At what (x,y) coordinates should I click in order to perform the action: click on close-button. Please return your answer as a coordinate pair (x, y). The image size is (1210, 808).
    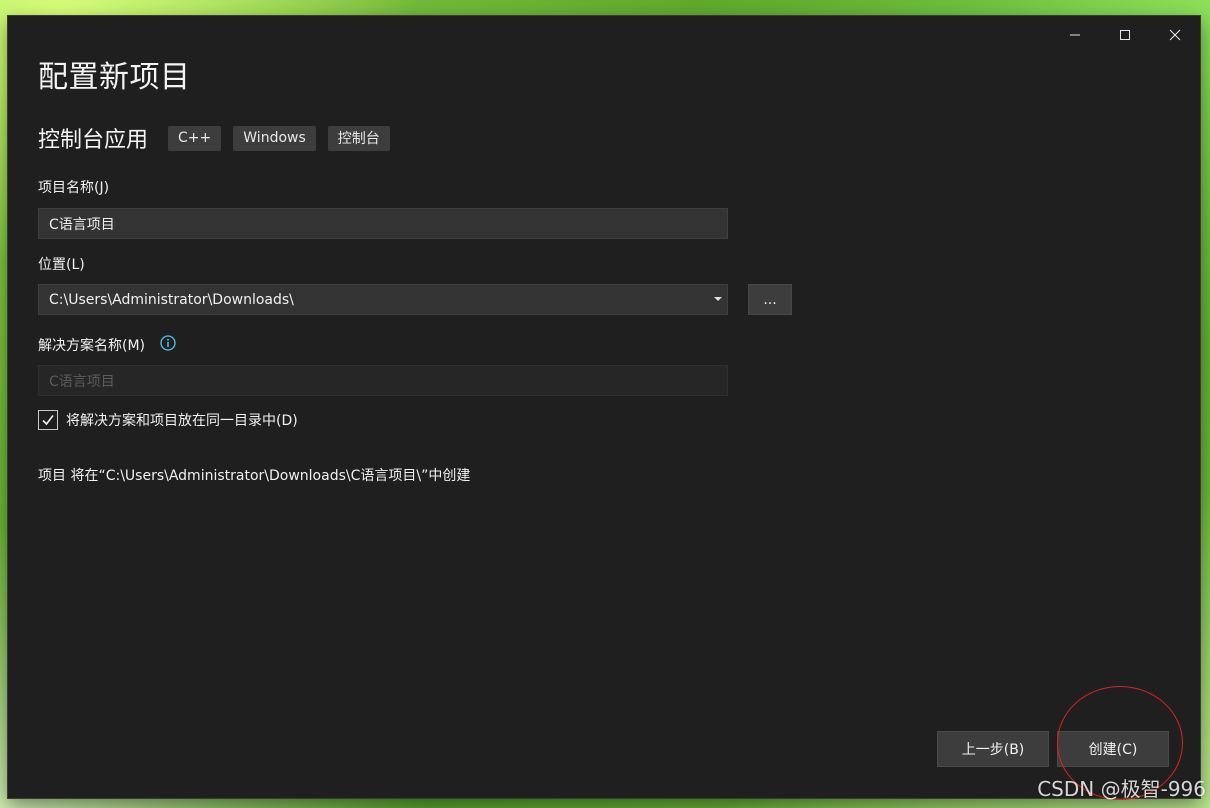
    Looking at the image, I should click on (1175, 35).